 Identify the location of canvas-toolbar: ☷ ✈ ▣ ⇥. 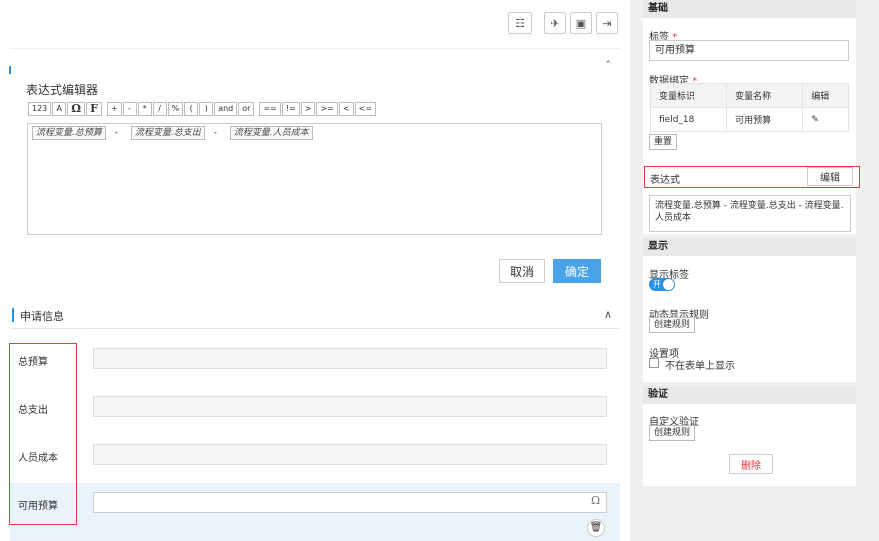
(563, 23).